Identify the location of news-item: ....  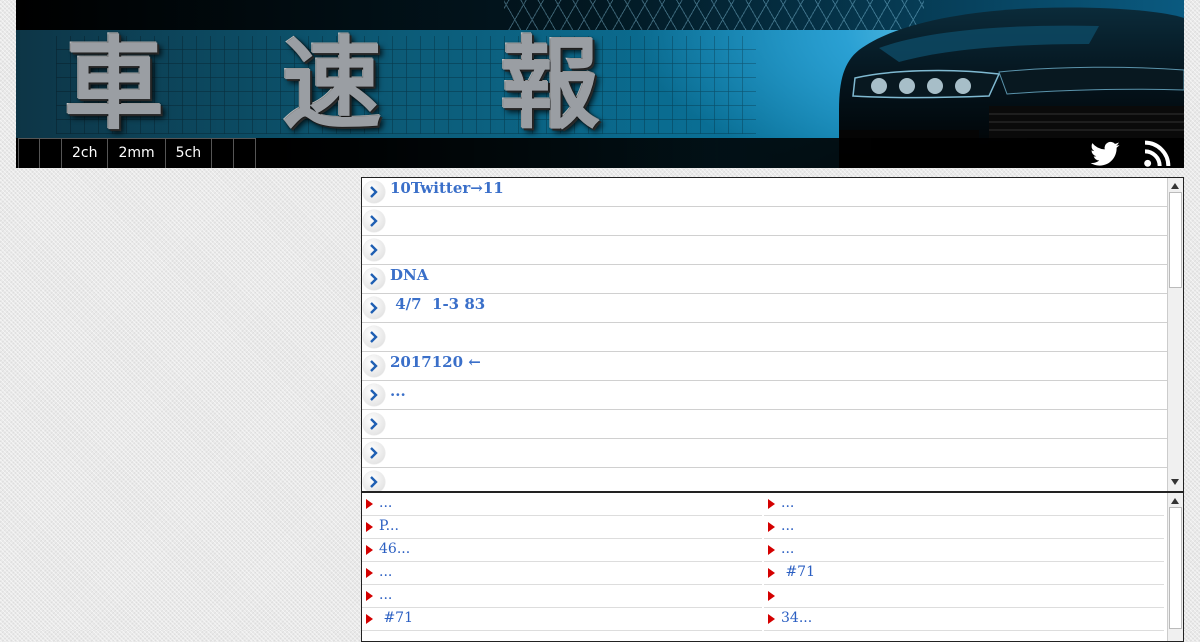
(765, 395).